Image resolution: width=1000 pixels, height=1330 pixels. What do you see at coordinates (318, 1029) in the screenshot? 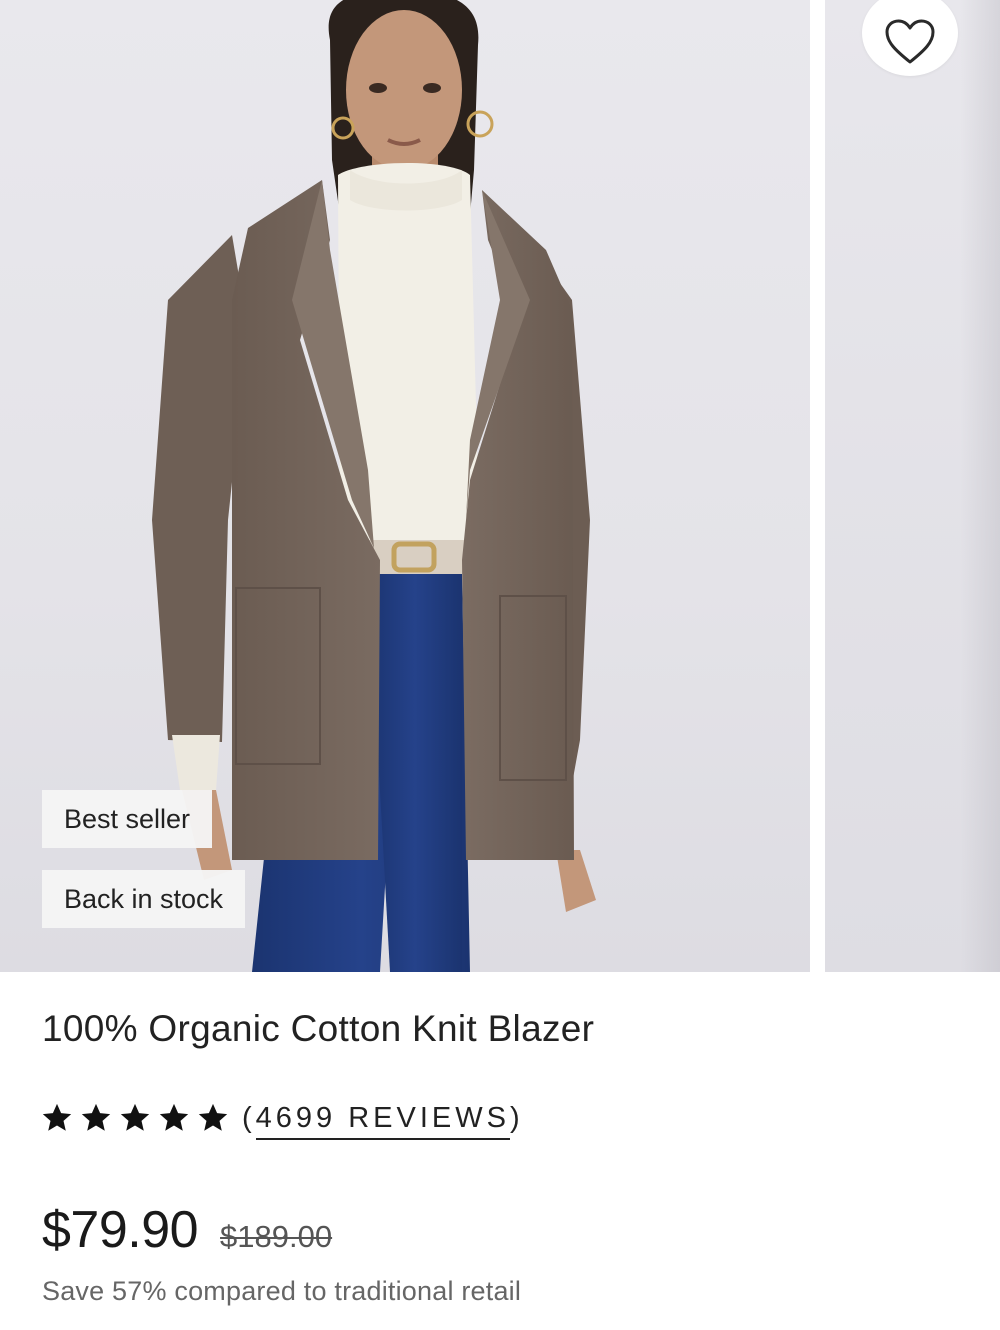
I see `product-title: 100% Organic Cotton Knit Blazer` at bounding box center [318, 1029].